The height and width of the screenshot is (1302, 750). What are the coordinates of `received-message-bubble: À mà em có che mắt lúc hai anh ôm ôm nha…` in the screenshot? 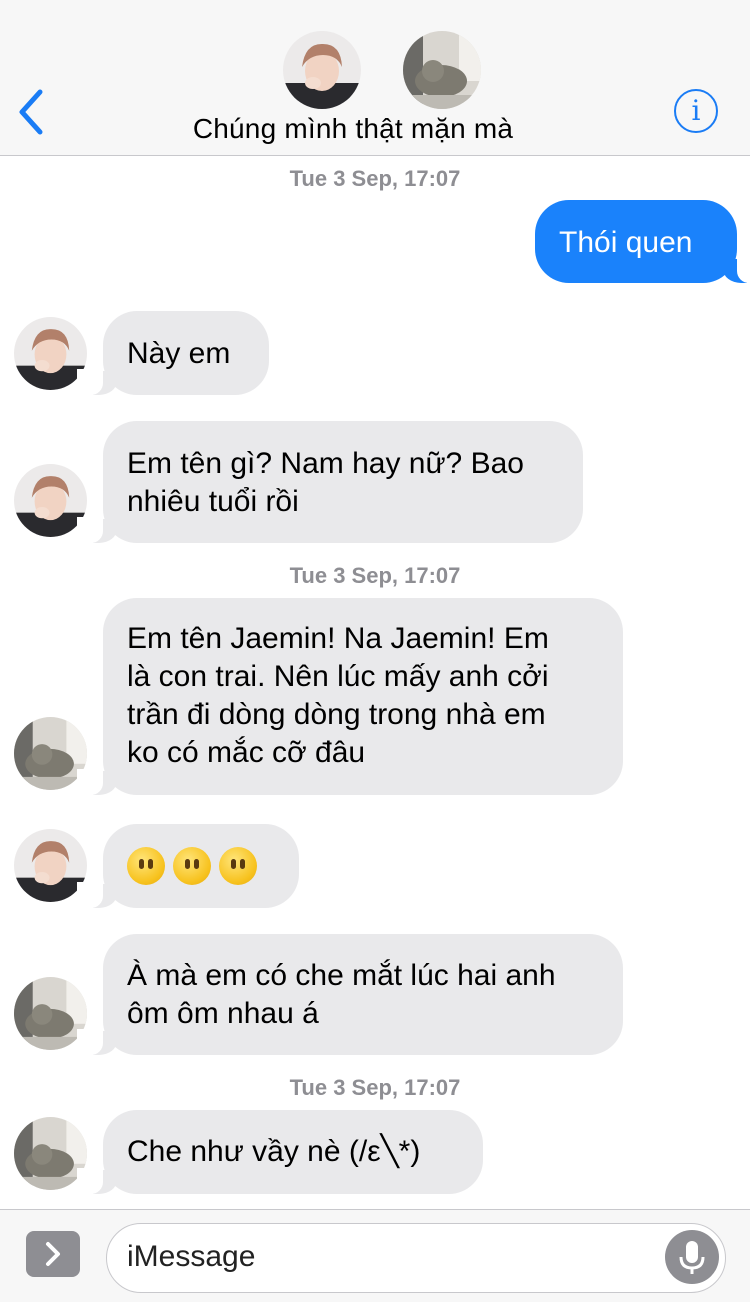 It's located at (350, 994).